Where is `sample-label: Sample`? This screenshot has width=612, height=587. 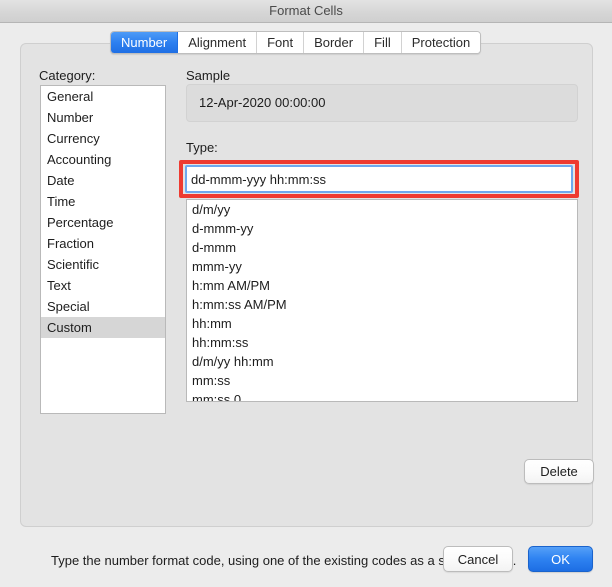 sample-label: Sample is located at coordinates (208, 75).